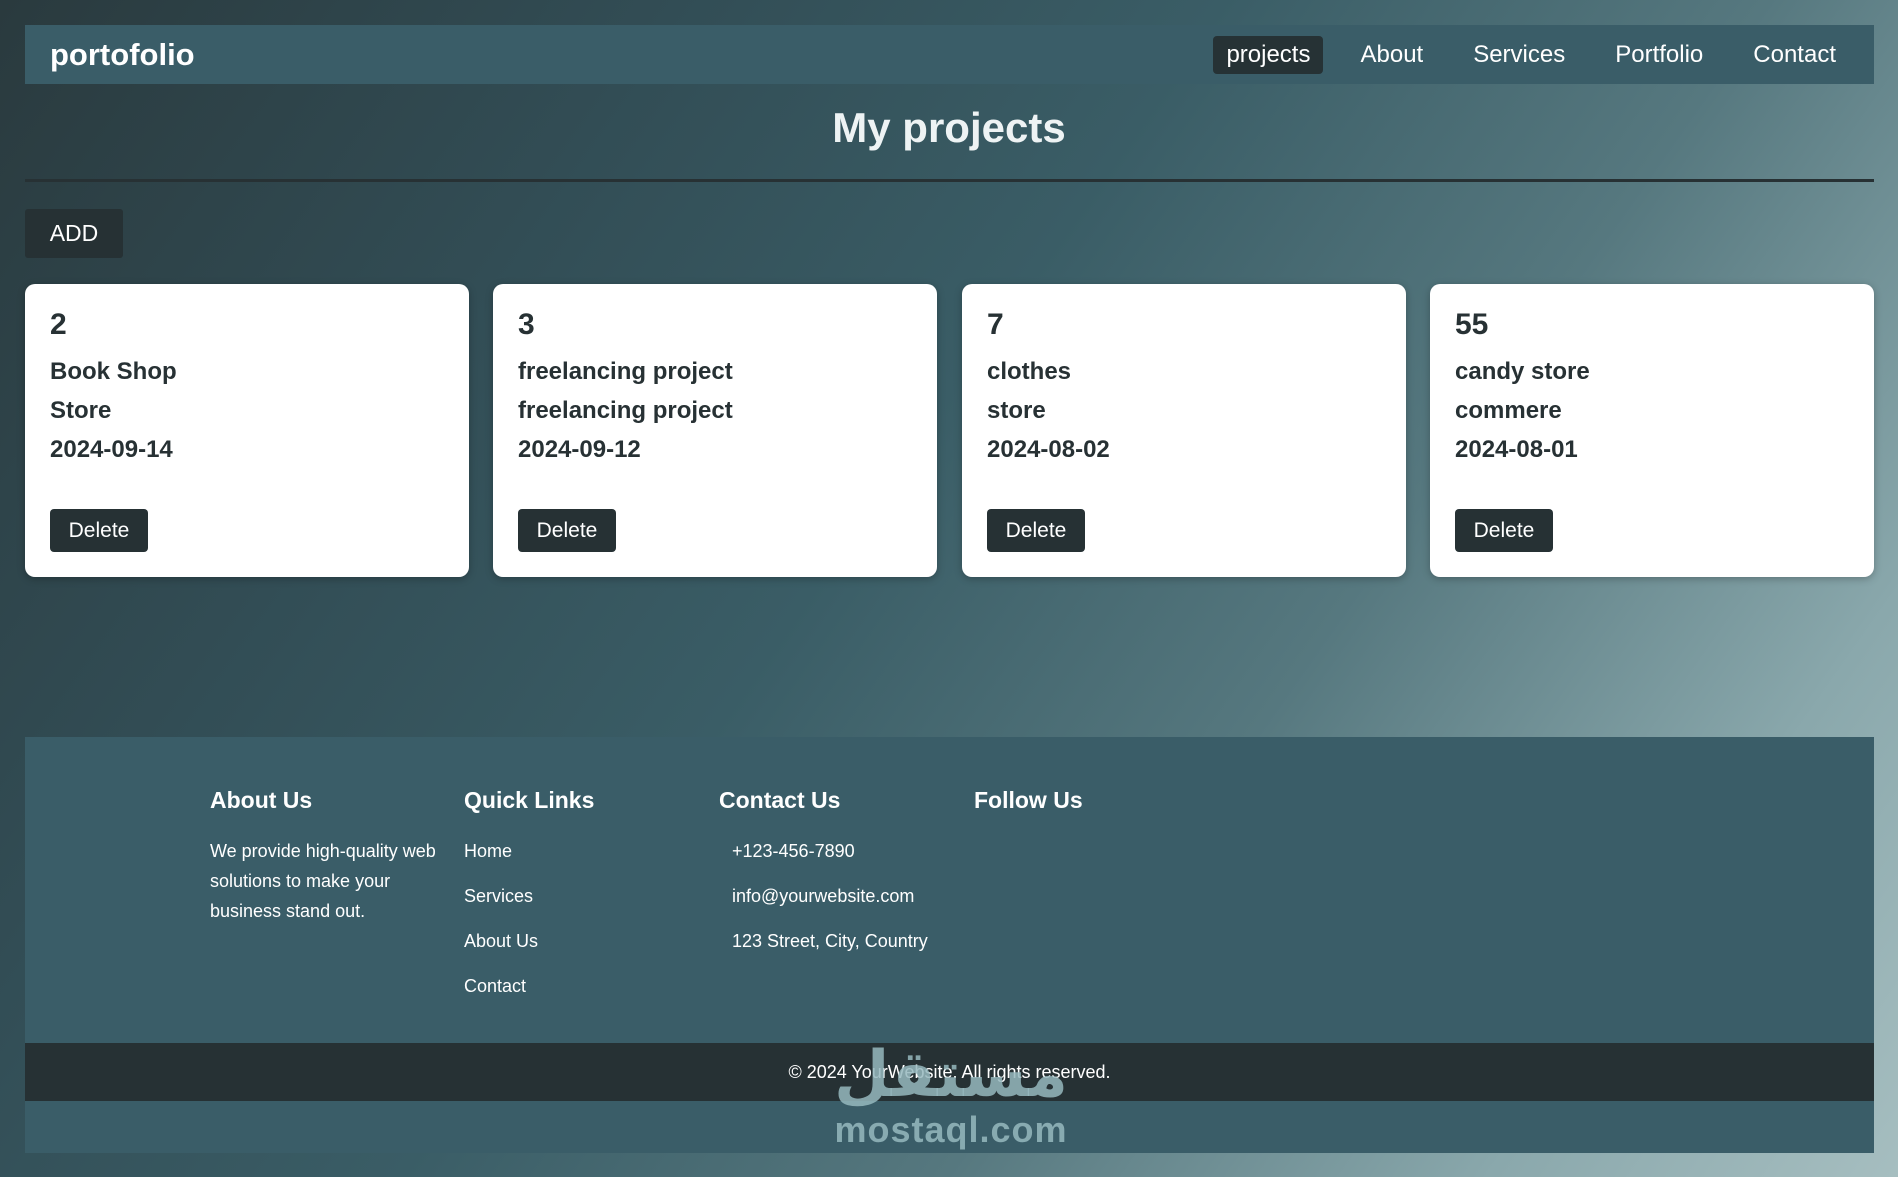 Image resolution: width=1898 pixels, height=1177 pixels. I want to click on brand-logo: portofolio, so click(122, 55).